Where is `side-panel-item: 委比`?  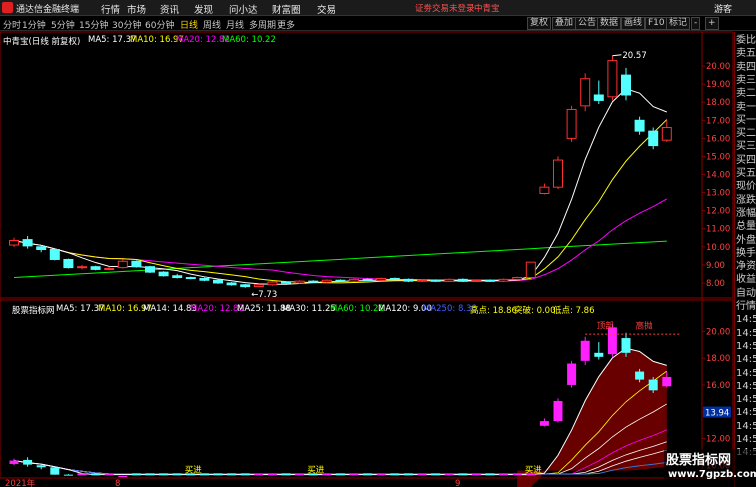
side-panel-item: 委比 is located at coordinates (746, 40).